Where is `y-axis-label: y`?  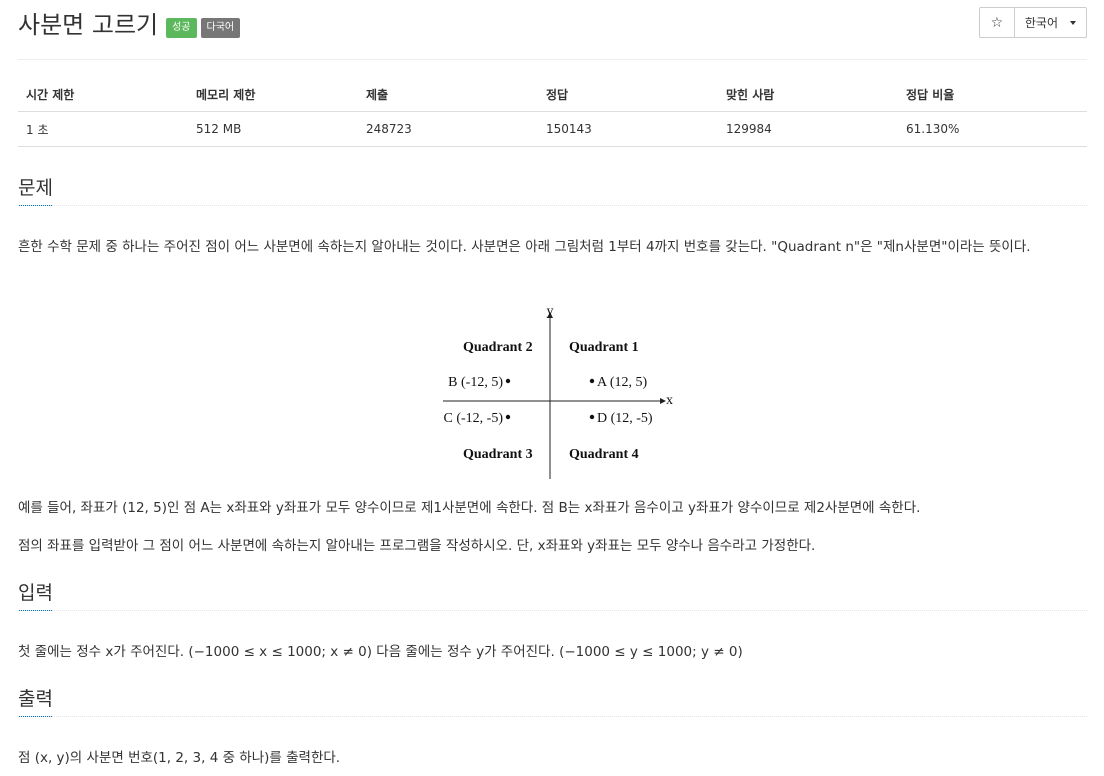 y-axis-label: y is located at coordinates (550, 311).